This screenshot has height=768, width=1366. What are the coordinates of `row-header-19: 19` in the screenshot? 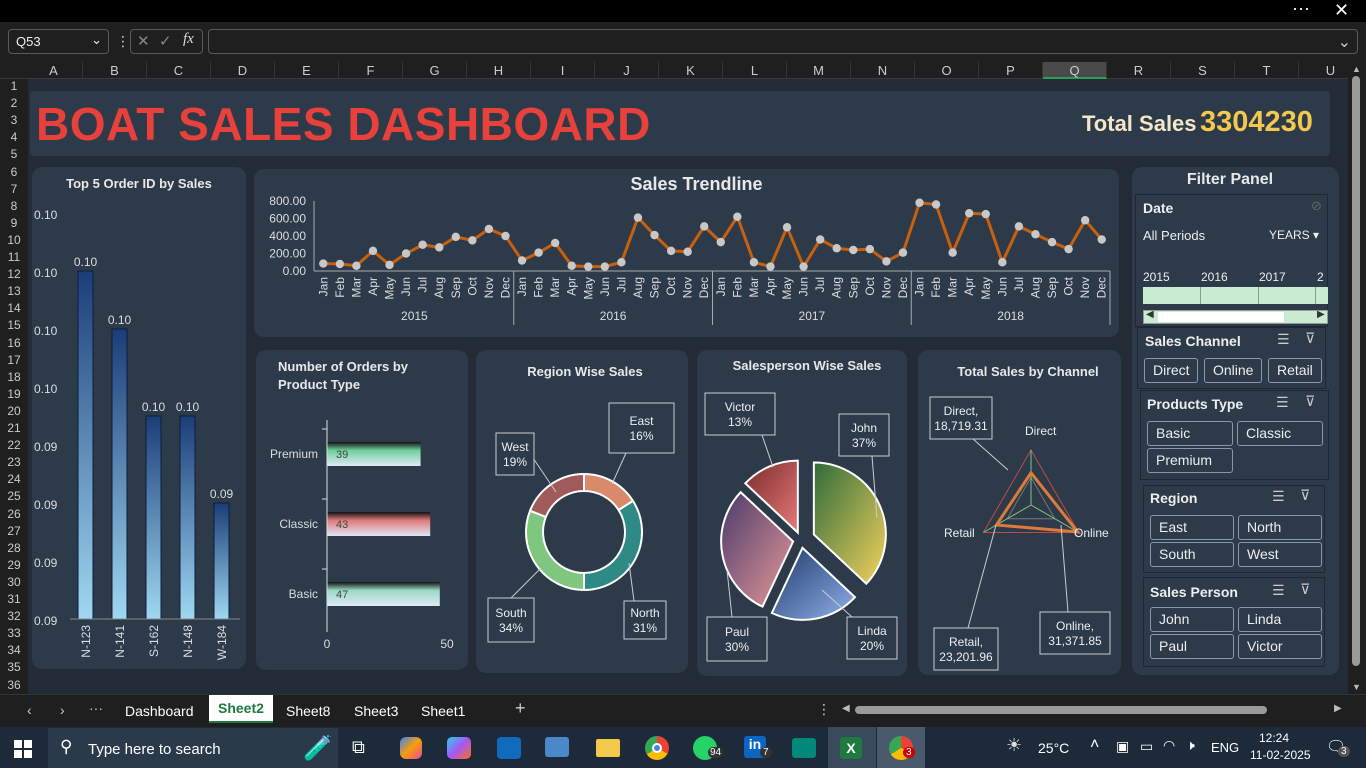 It's located at (14, 395).